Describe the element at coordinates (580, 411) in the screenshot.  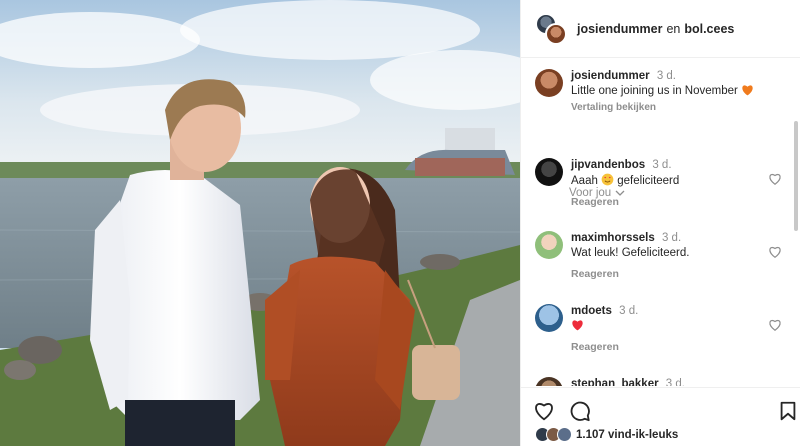
I see `comment-icon` at that location.